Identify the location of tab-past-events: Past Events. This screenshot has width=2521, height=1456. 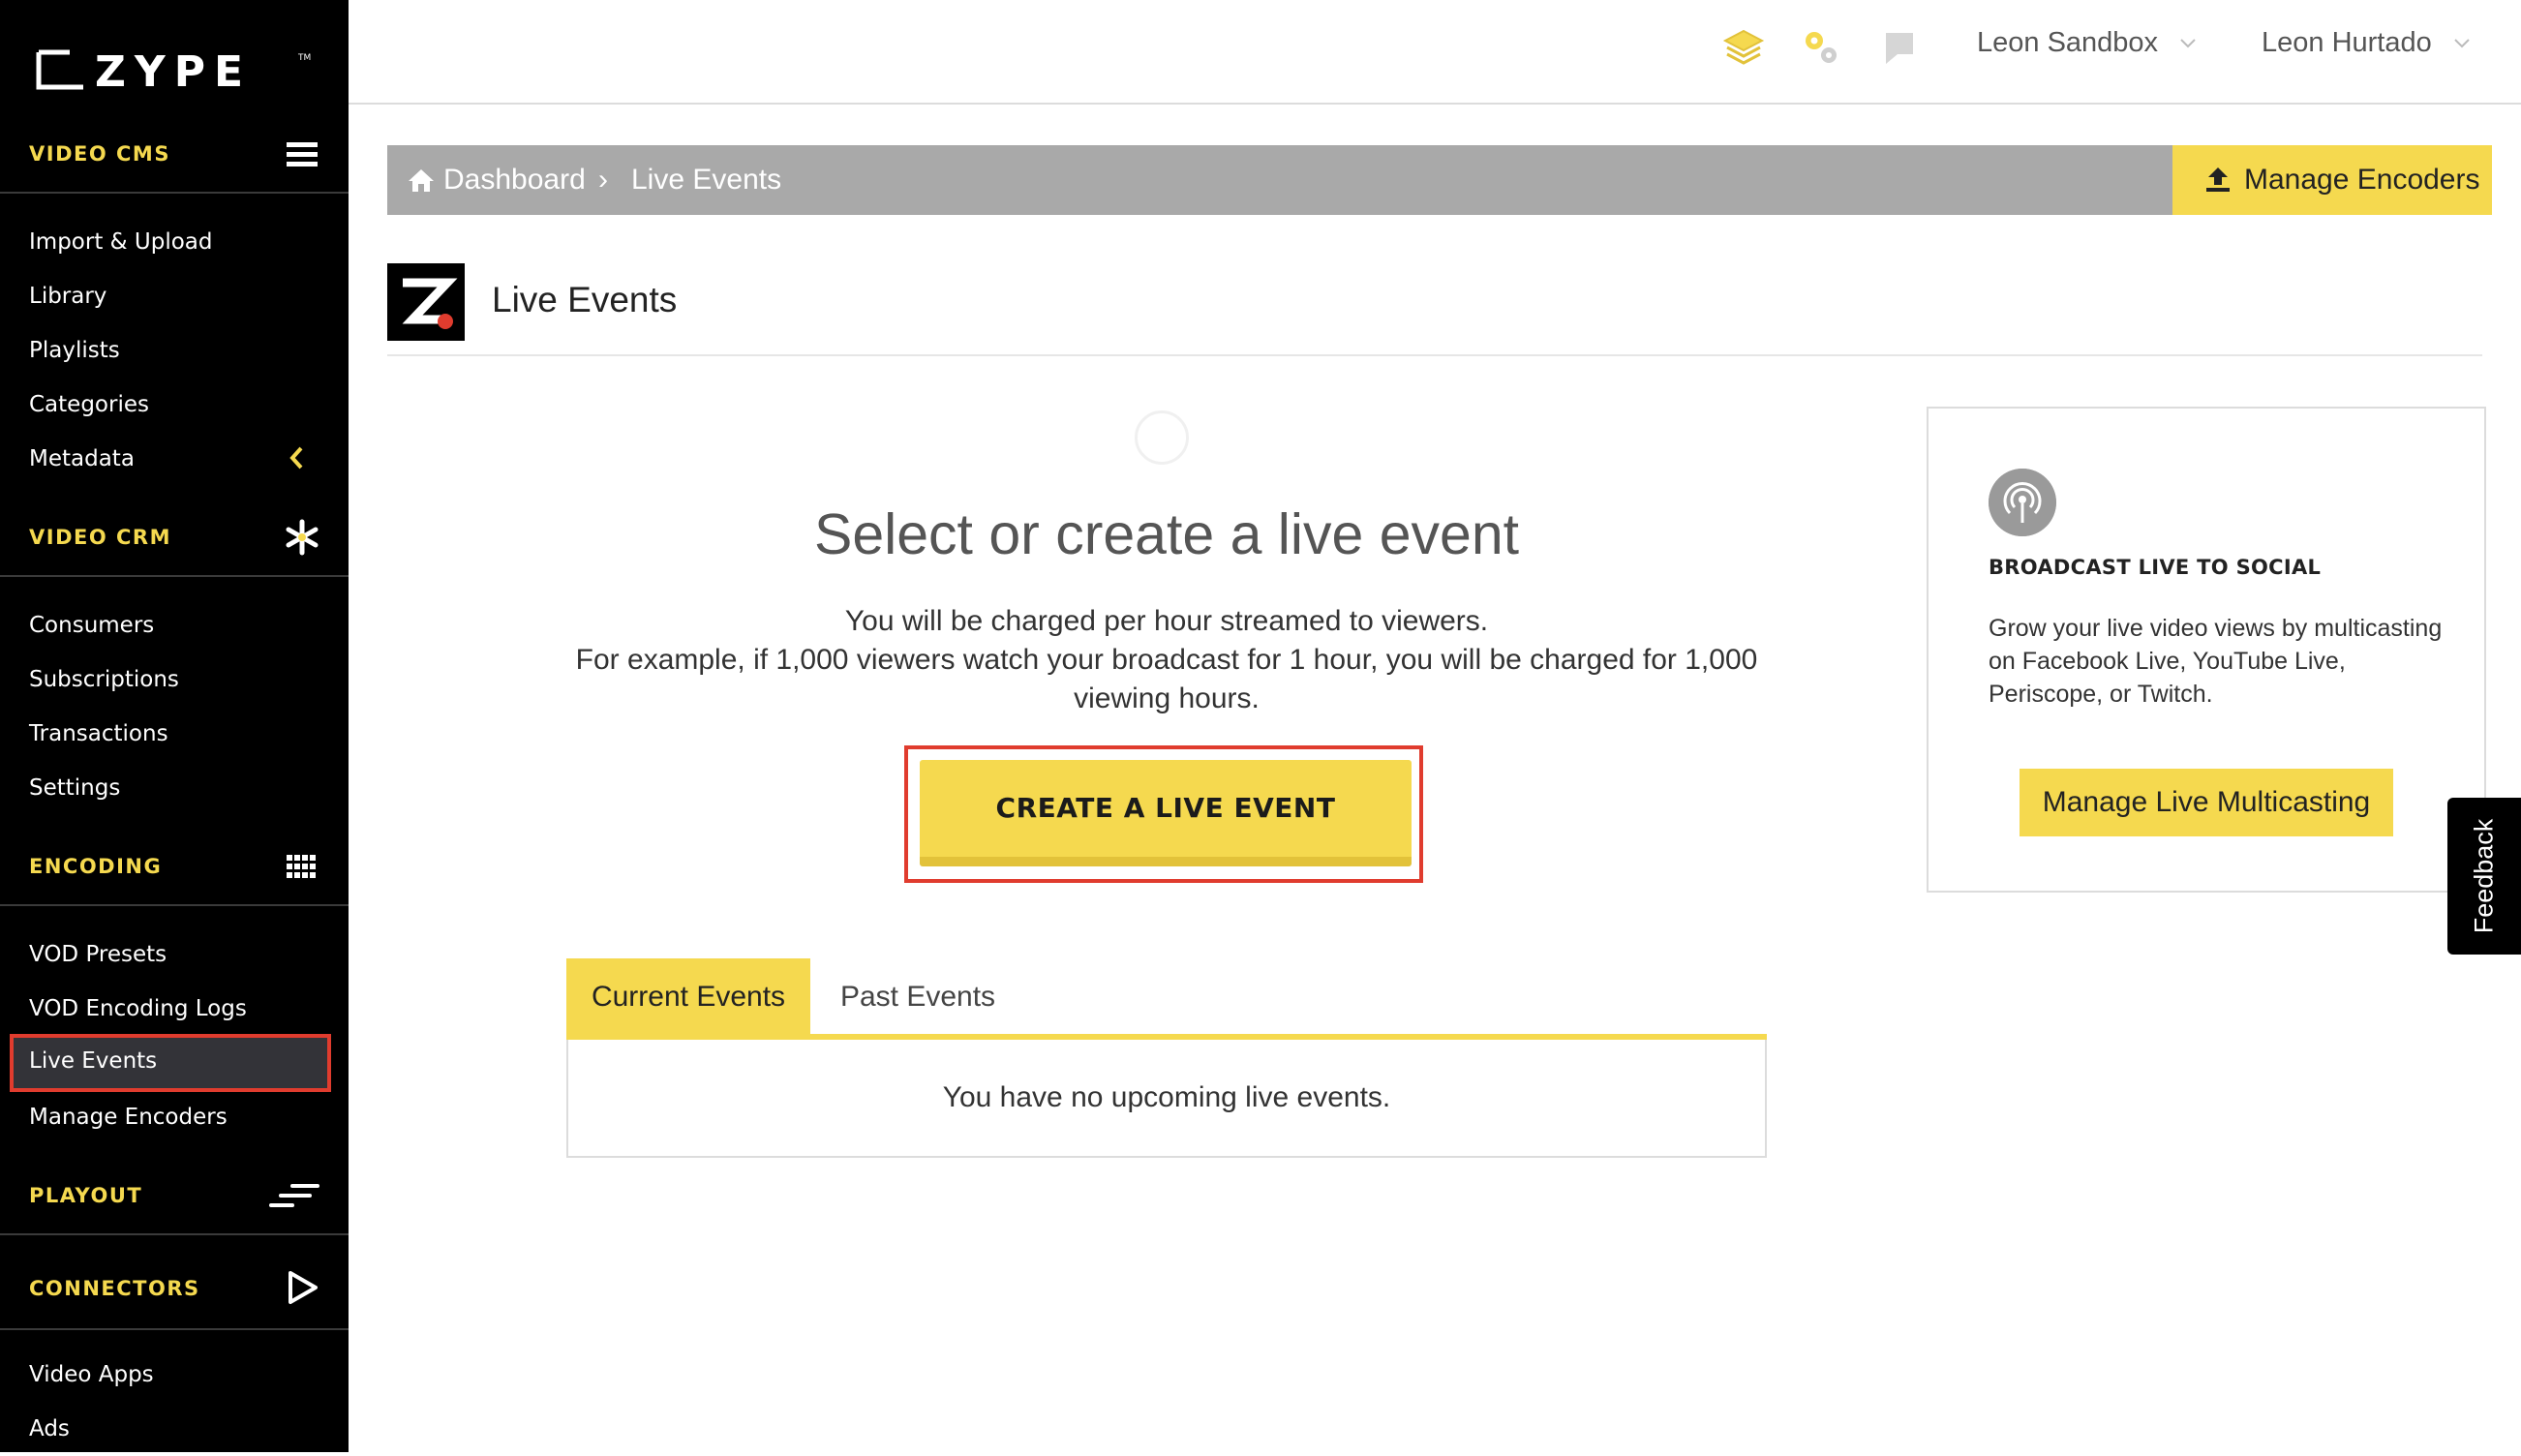
(917, 997).